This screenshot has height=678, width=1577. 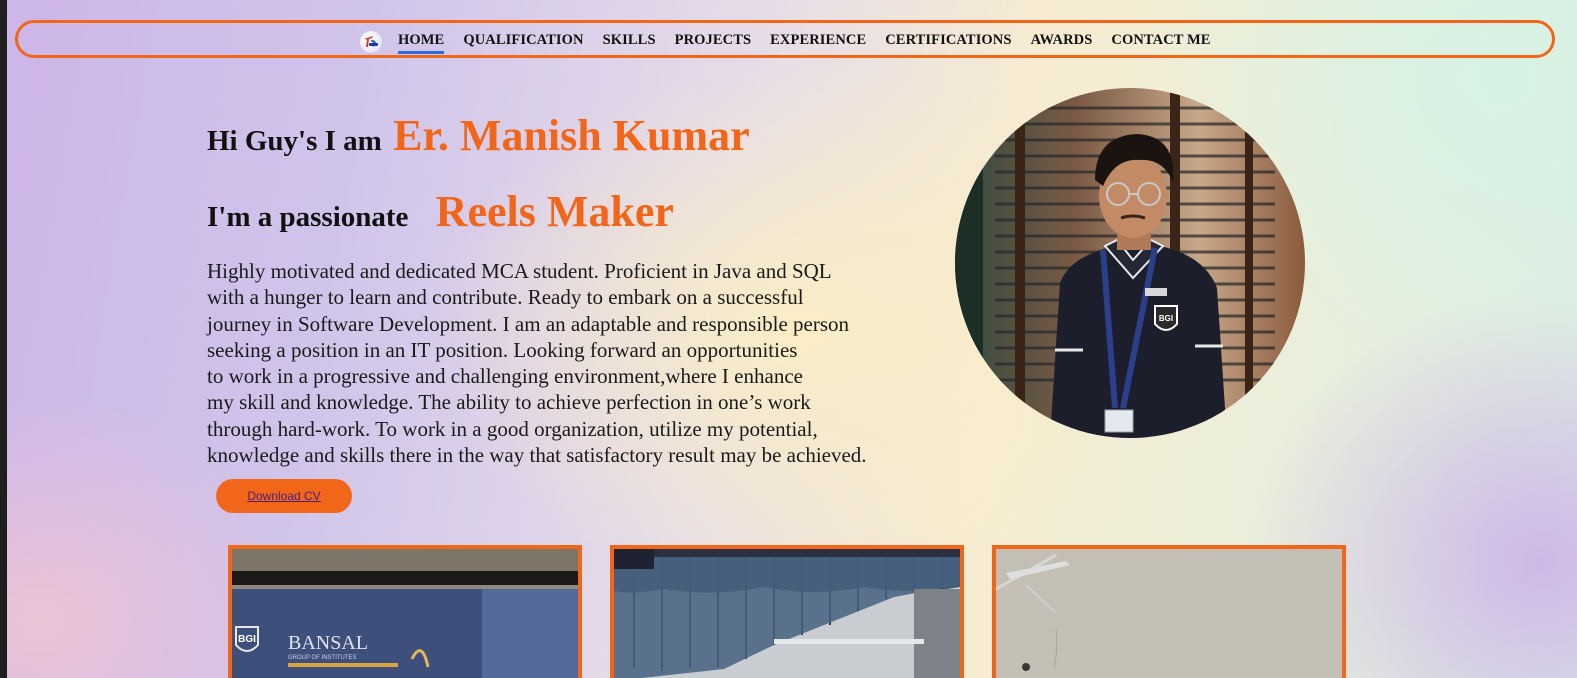 I want to click on hero-name: Er. Manish Kumar, so click(x=571, y=135).